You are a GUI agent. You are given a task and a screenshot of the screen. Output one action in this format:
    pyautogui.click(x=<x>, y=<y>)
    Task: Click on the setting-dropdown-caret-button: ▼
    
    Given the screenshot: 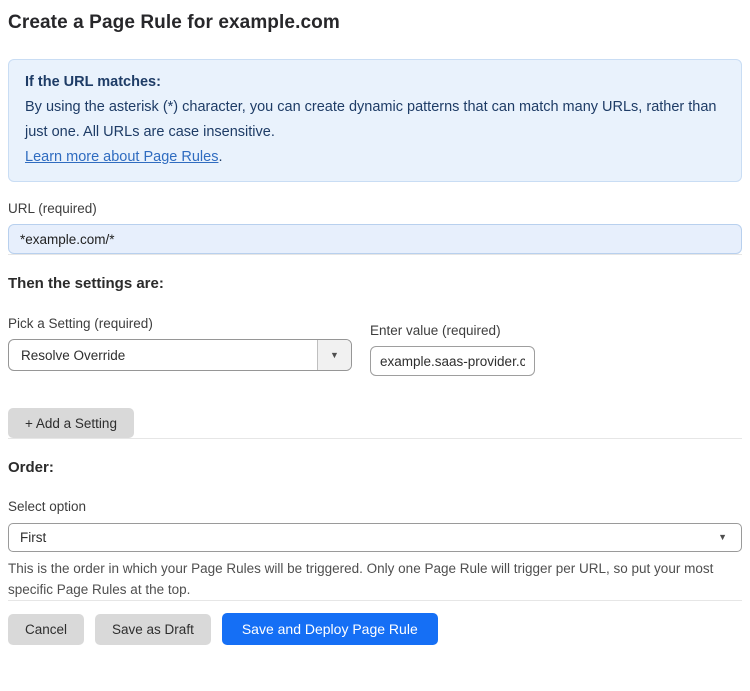 What is the action you would take?
    pyautogui.click(x=334, y=355)
    